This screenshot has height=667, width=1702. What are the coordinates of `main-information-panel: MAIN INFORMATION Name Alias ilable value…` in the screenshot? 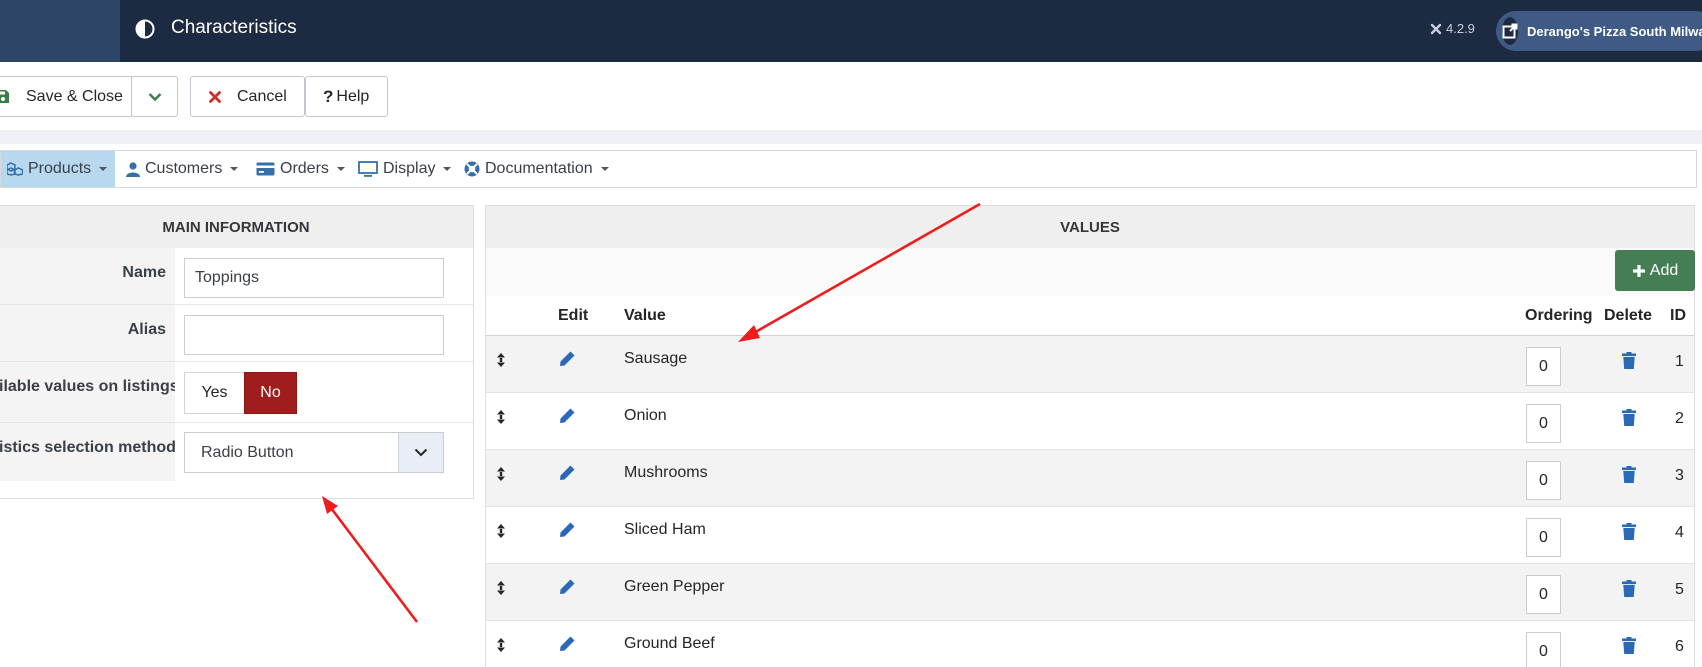 It's located at (237, 352).